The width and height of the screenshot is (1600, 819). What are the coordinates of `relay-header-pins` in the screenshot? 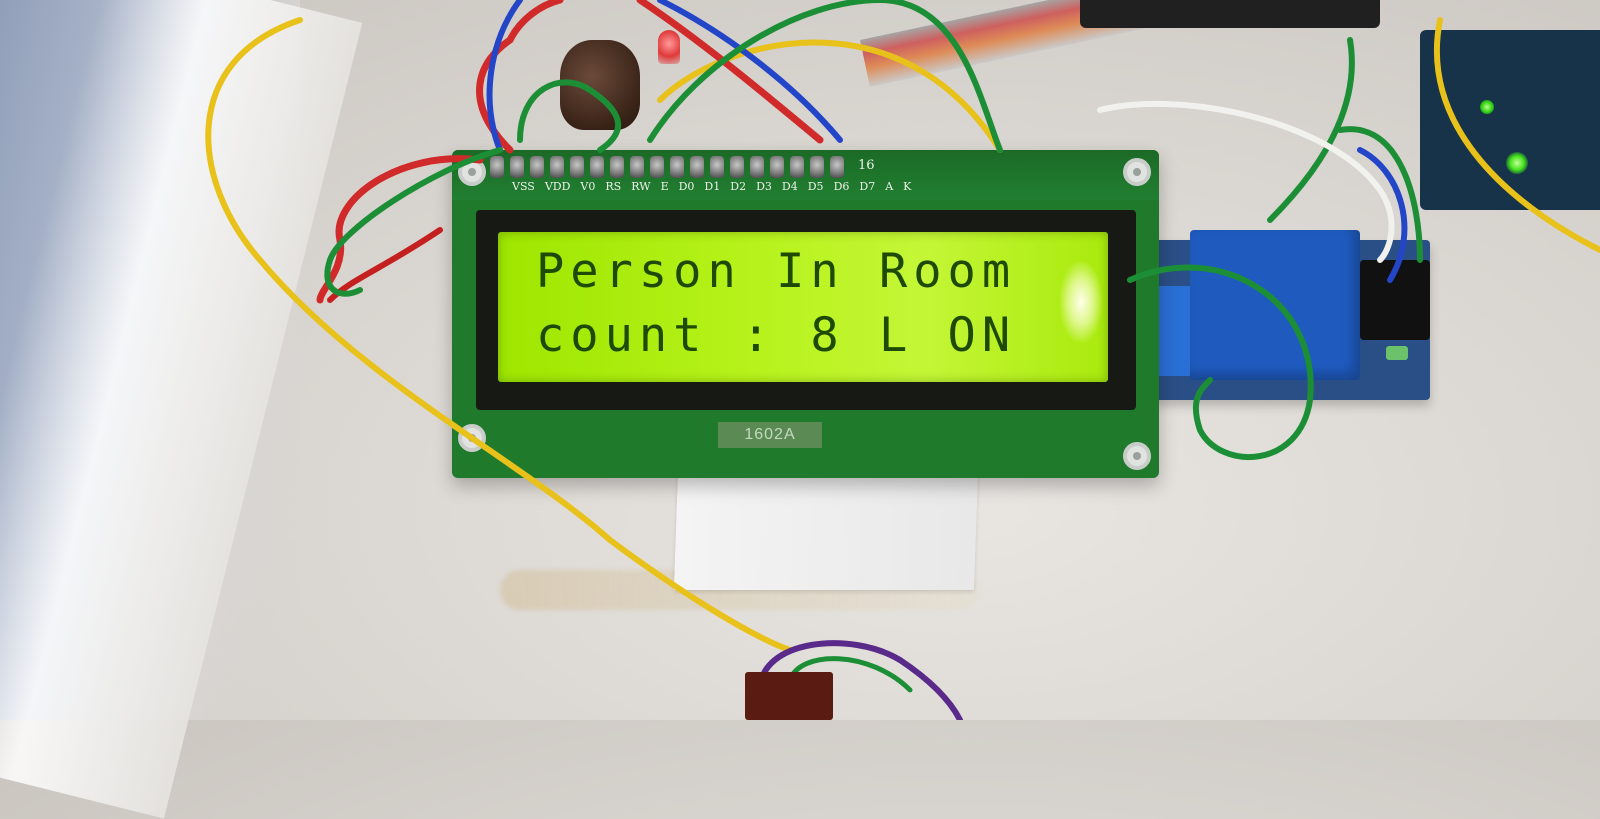 It's located at (1395, 300).